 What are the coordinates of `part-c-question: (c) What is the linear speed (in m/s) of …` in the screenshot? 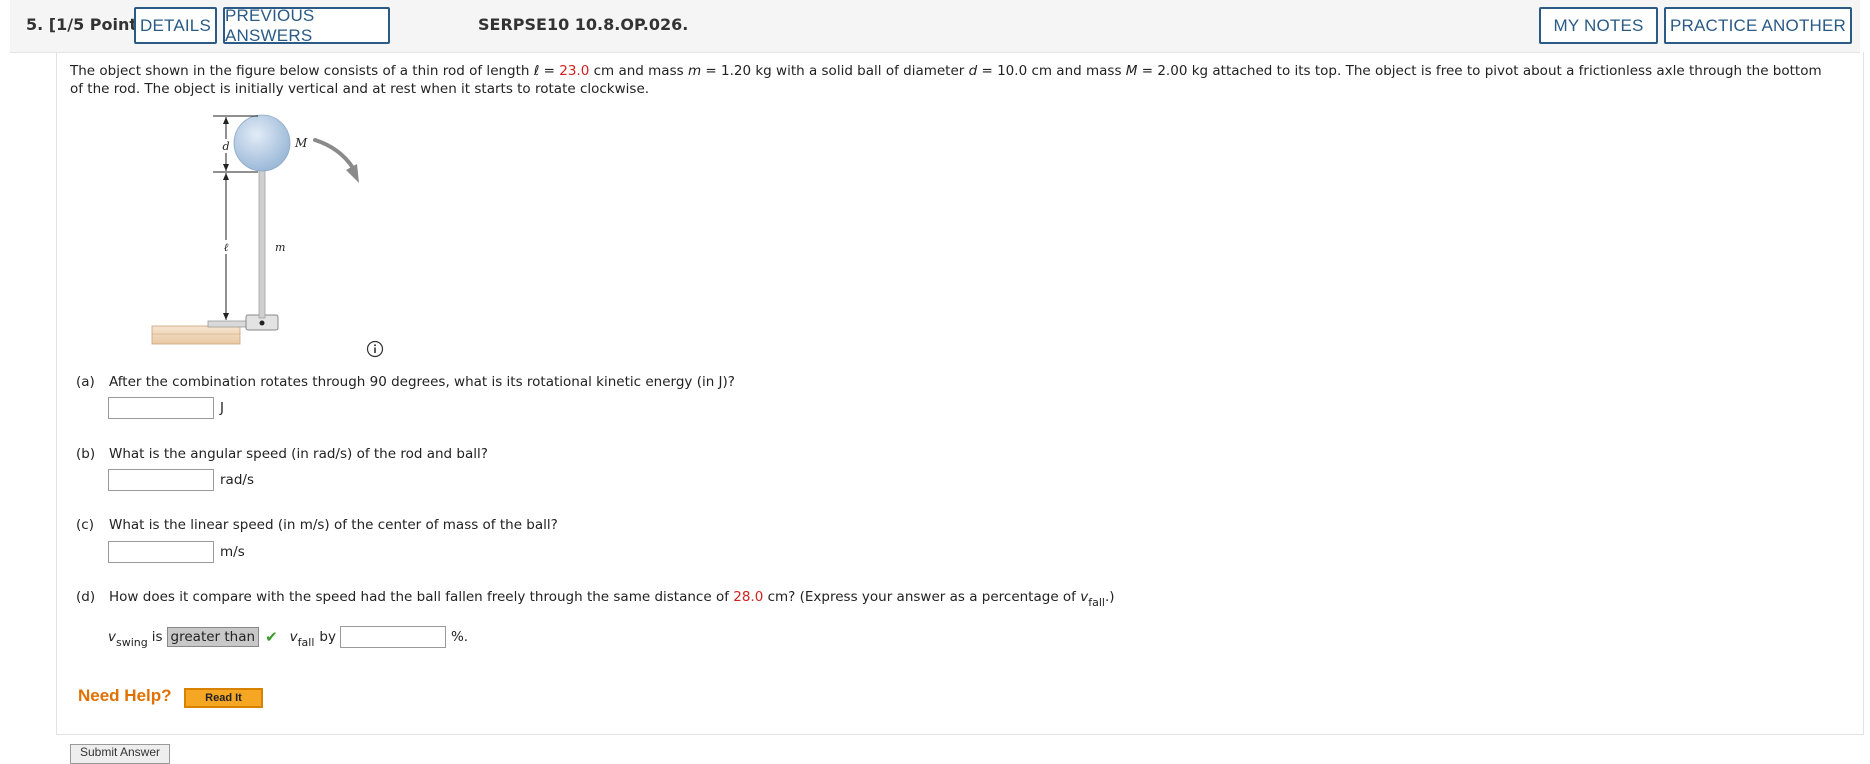 It's located at (317, 525).